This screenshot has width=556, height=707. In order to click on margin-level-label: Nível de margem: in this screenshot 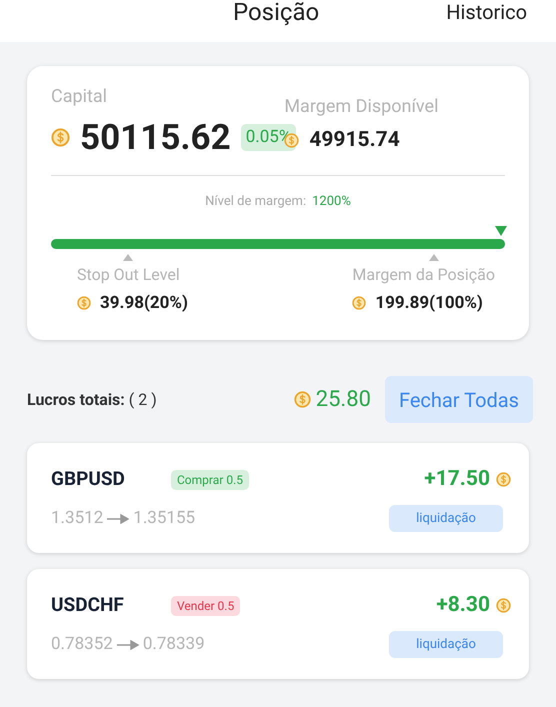, I will do `click(255, 202)`.